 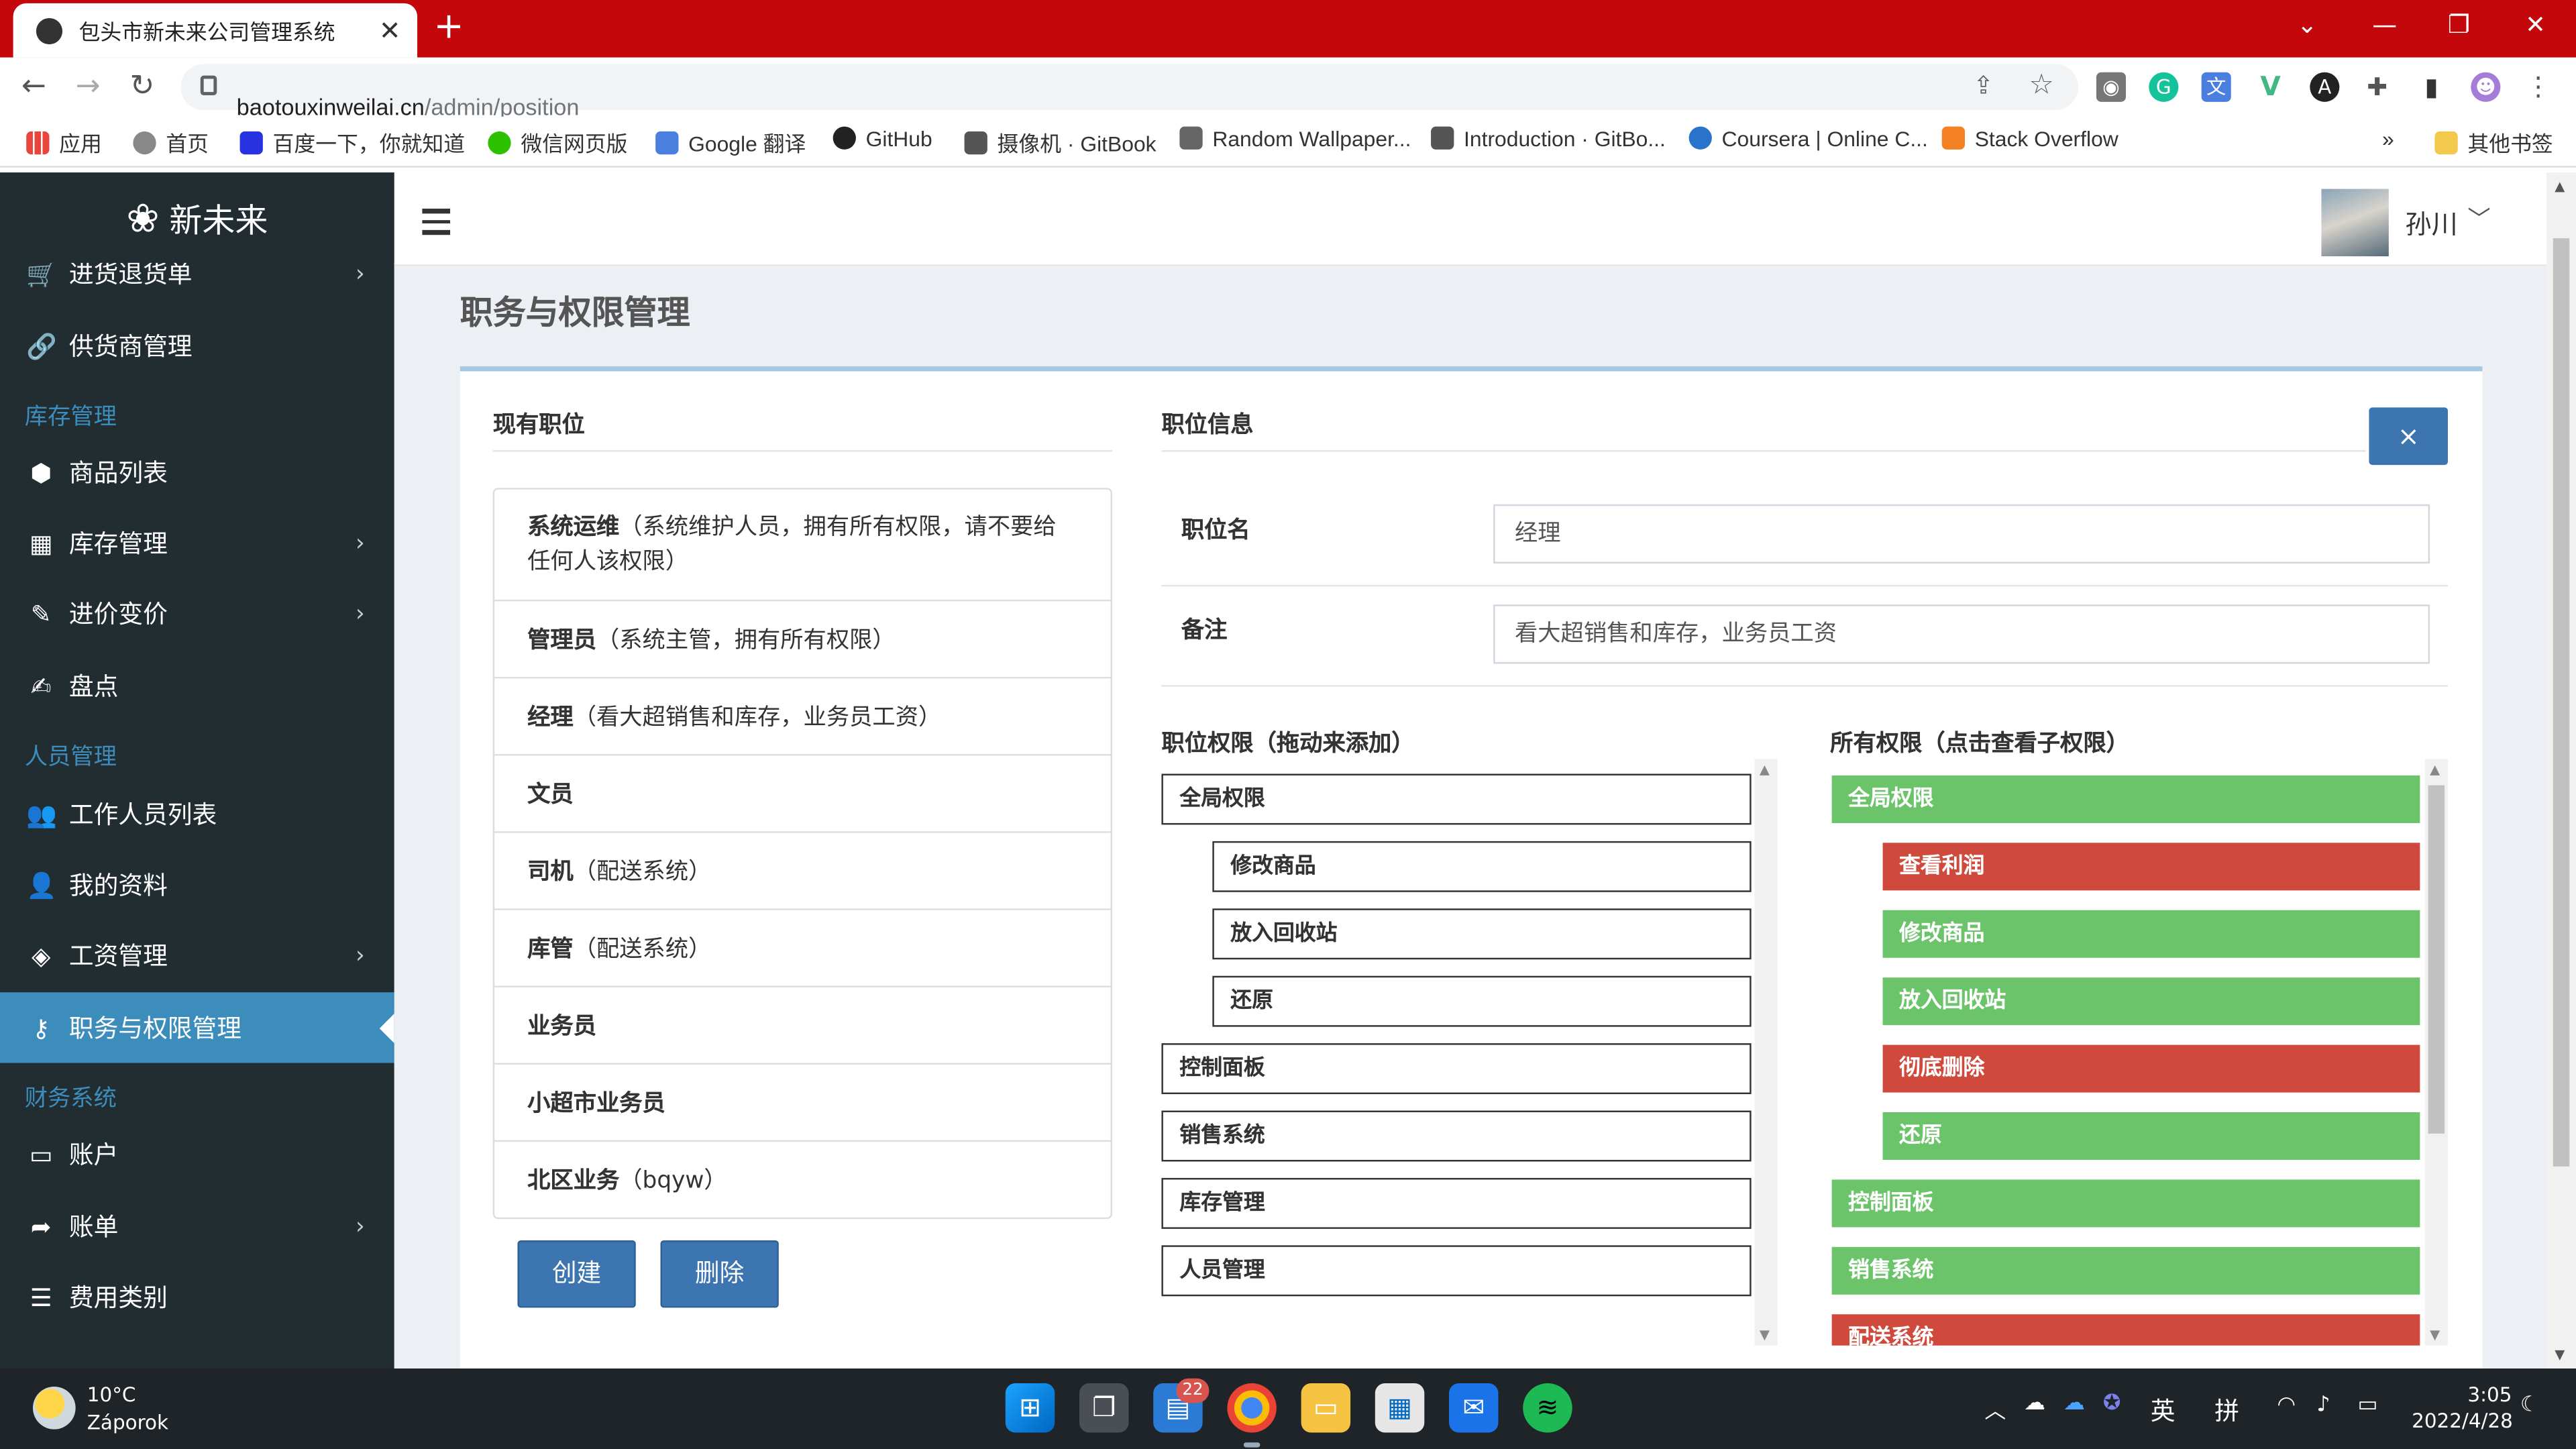 What do you see at coordinates (2125, 1270) in the screenshot?
I see `all-perm-item: 销售系统` at bounding box center [2125, 1270].